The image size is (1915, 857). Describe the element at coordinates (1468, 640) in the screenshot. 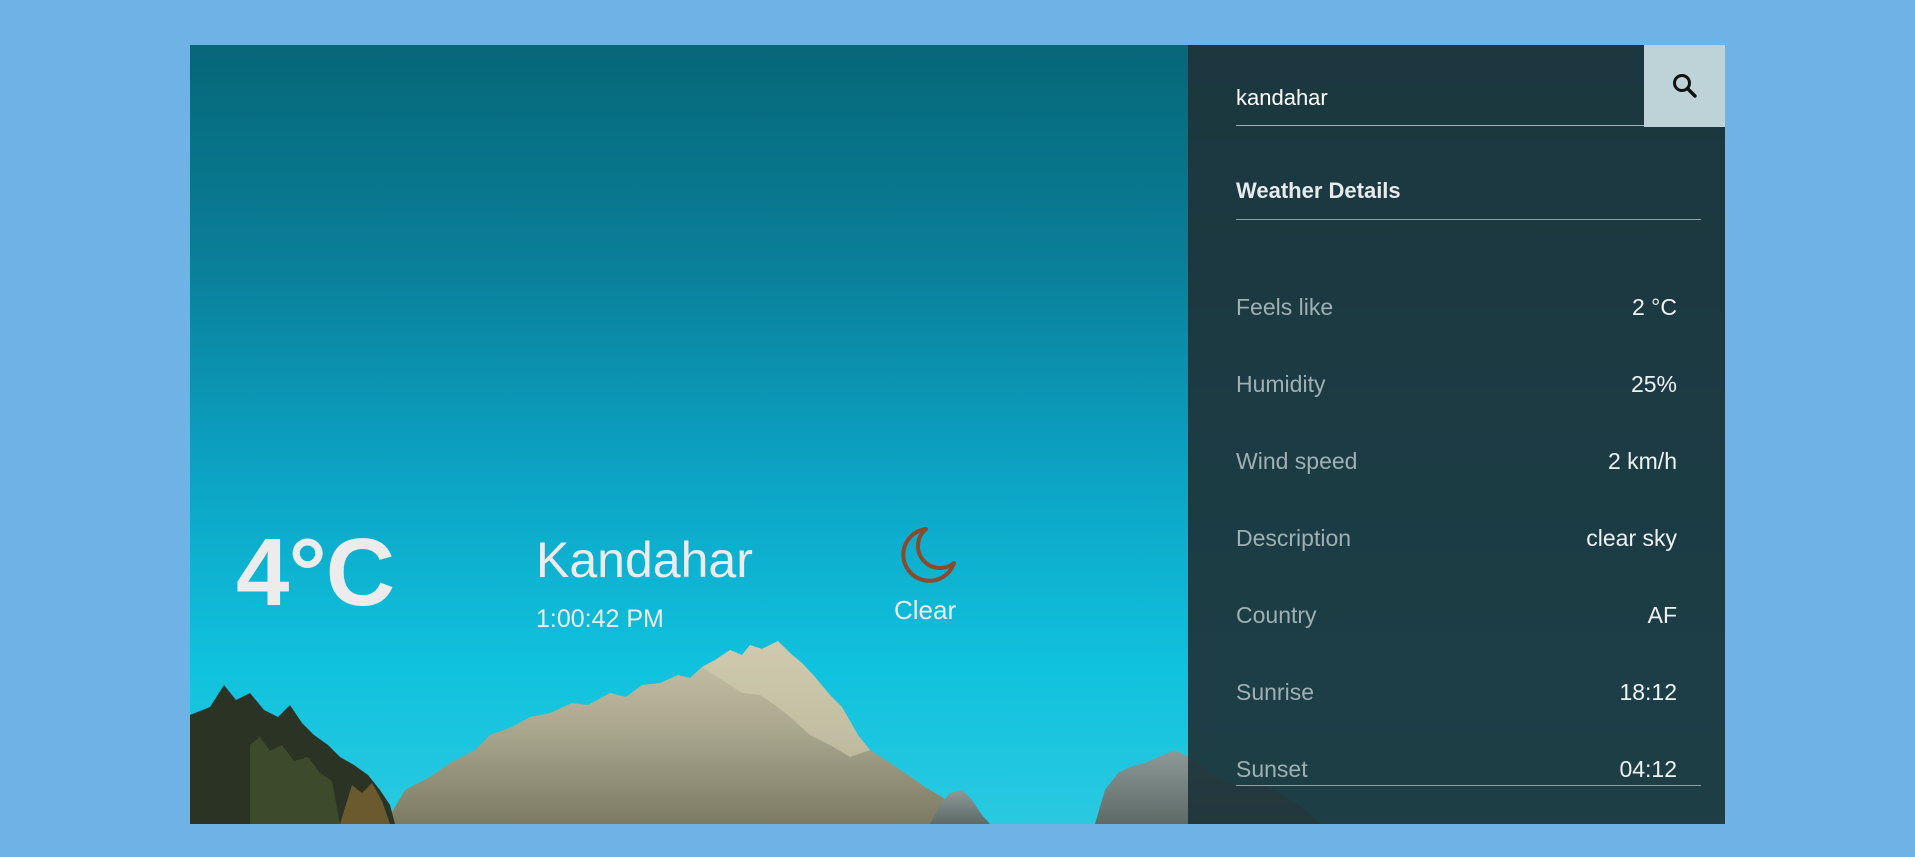

I see `detail-row-country: Country AF` at that location.